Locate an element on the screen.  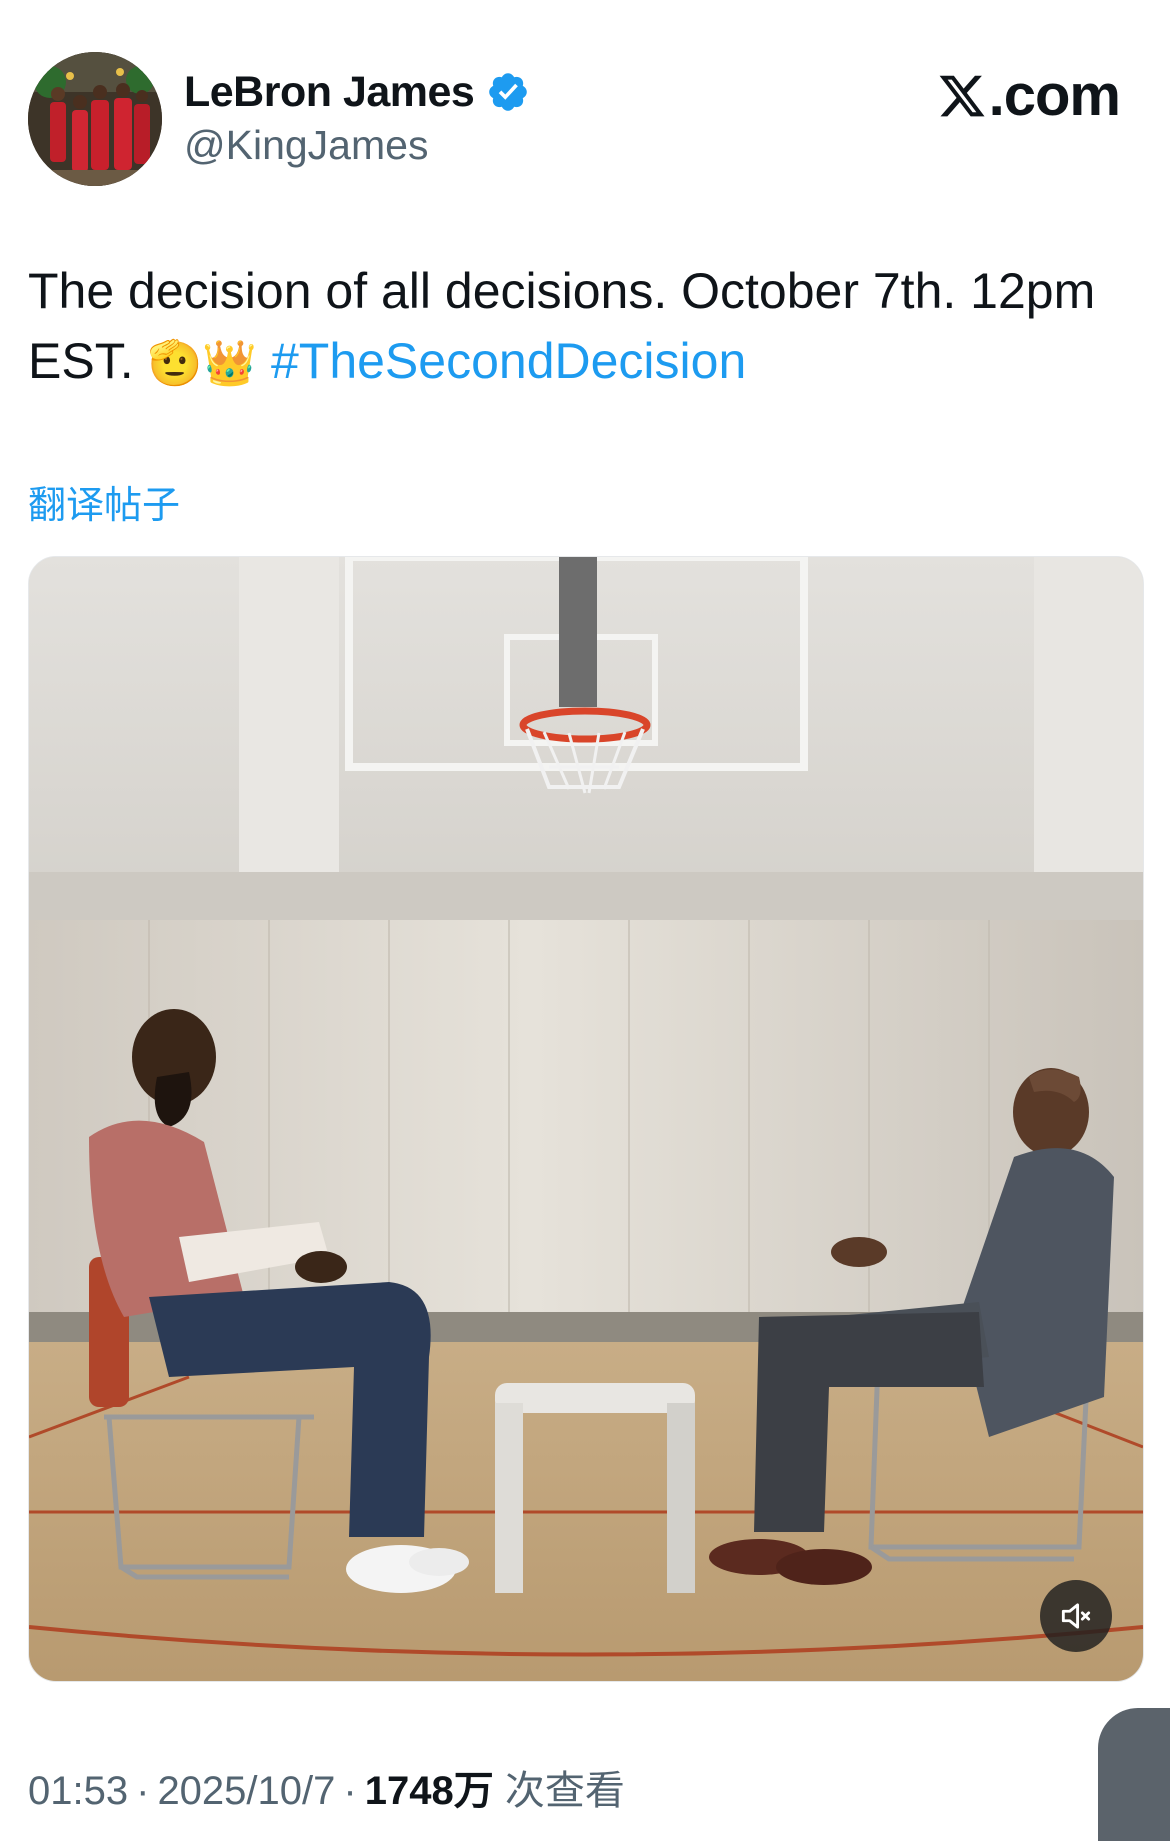
post-date: 2025/10/7 is located at coordinates (246, 1791).